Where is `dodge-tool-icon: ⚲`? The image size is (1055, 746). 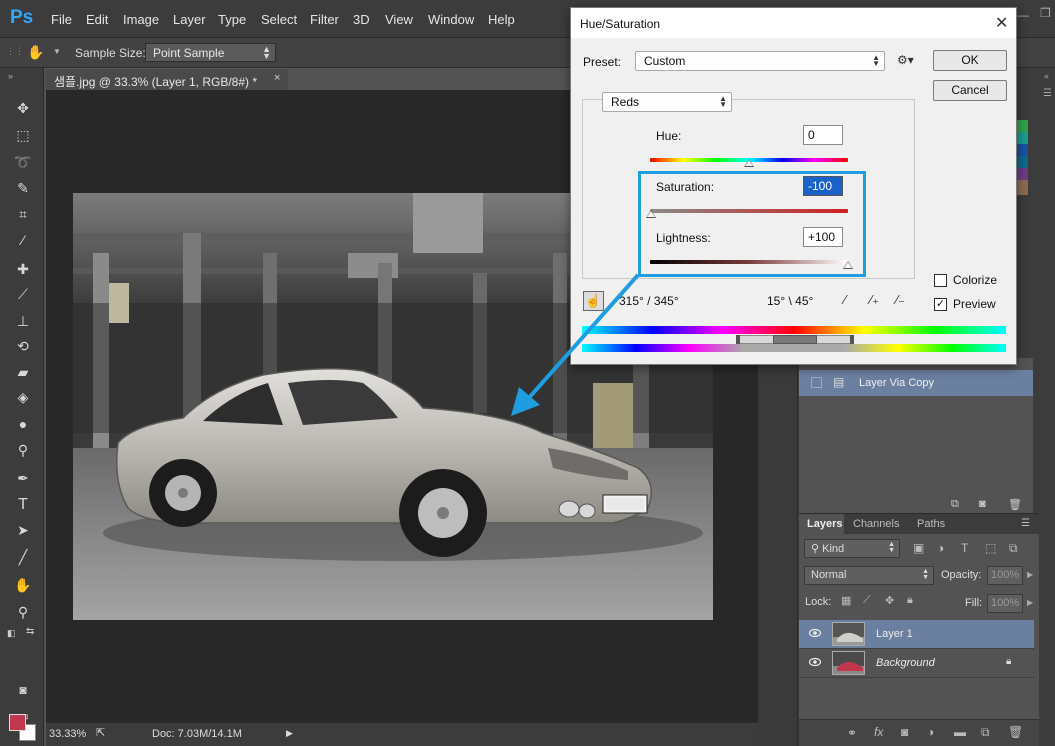
dodge-tool-icon: ⚲ is located at coordinates (23, 450).